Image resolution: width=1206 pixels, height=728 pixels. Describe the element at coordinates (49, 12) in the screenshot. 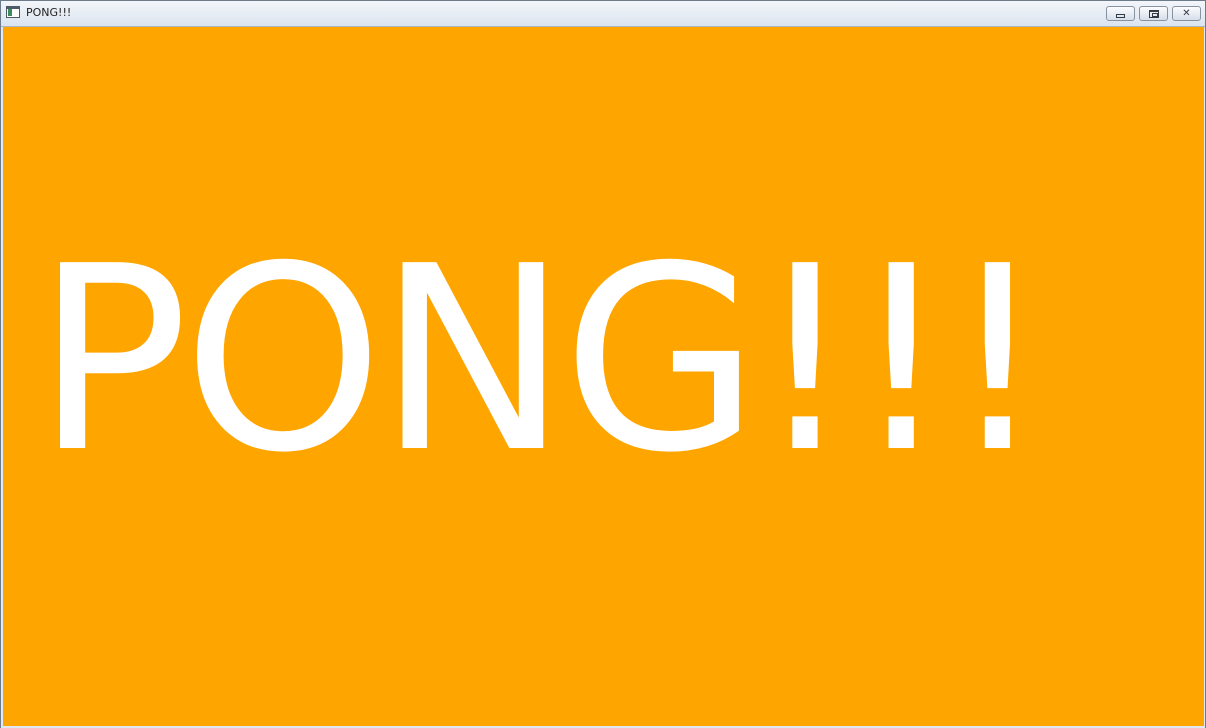

I see `window-title: PONG!!!` at that location.